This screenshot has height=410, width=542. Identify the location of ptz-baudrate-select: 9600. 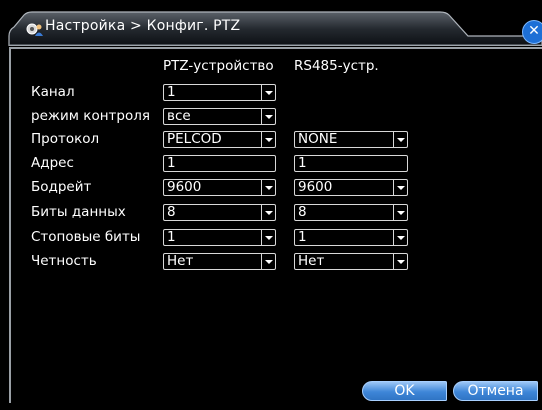
(219, 187).